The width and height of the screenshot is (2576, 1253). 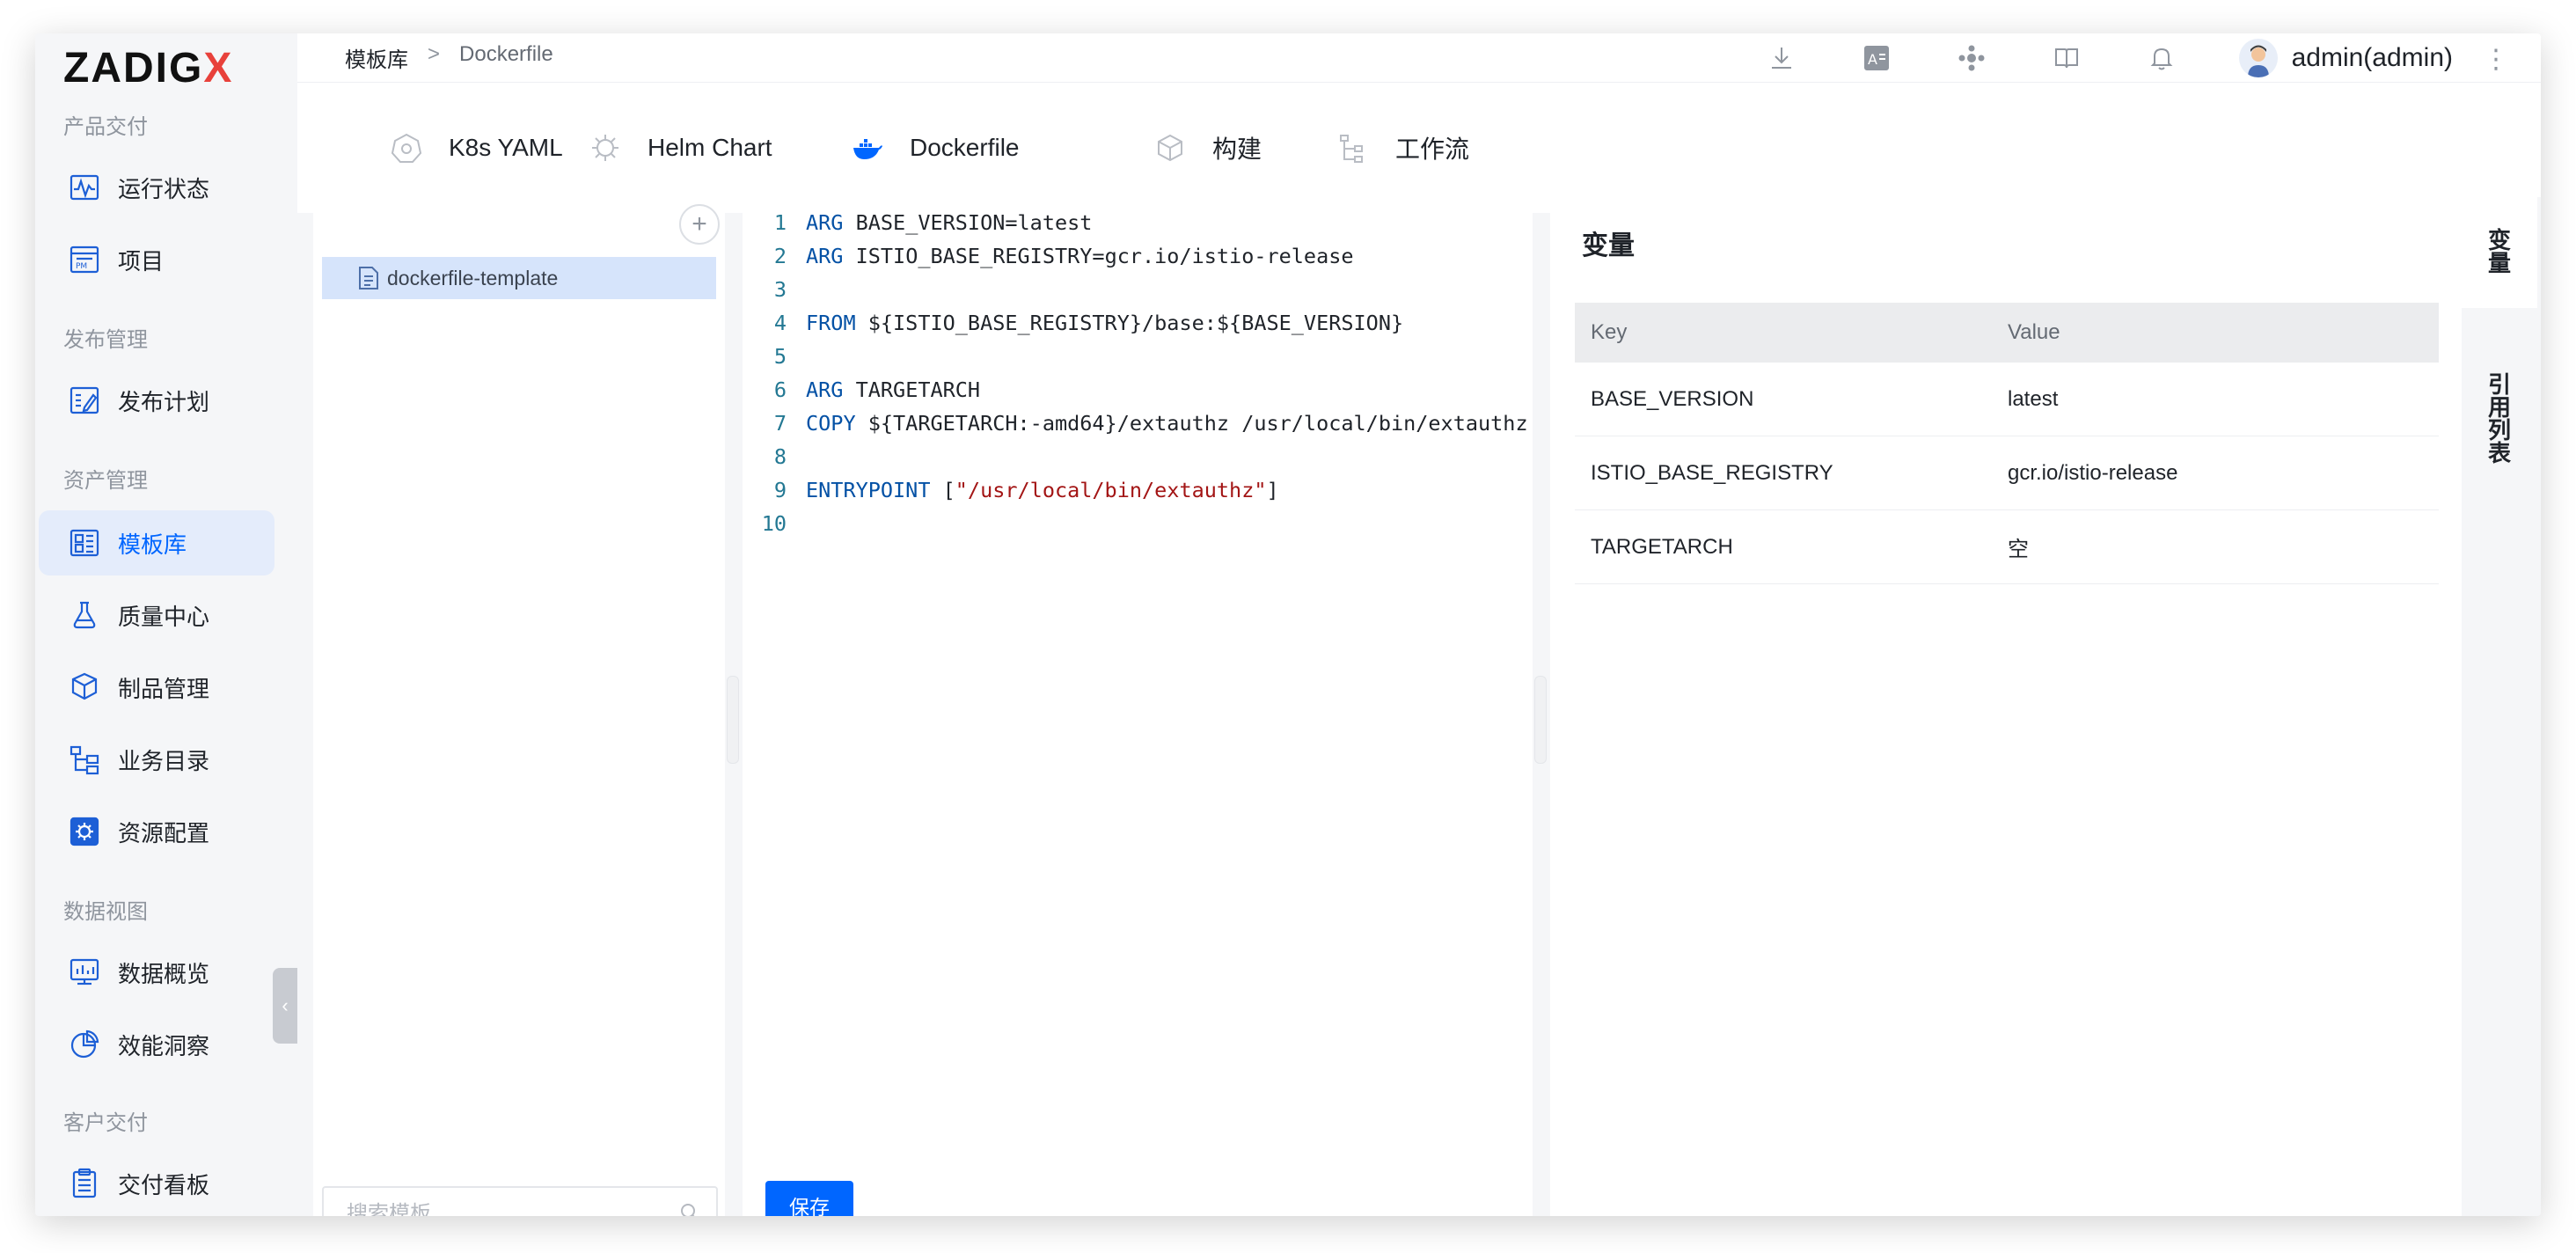 What do you see at coordinates (156, 688) in the screenshot?
I see `sidebar-item-artifacts: 制品管理` at bounding box center [156, 688].